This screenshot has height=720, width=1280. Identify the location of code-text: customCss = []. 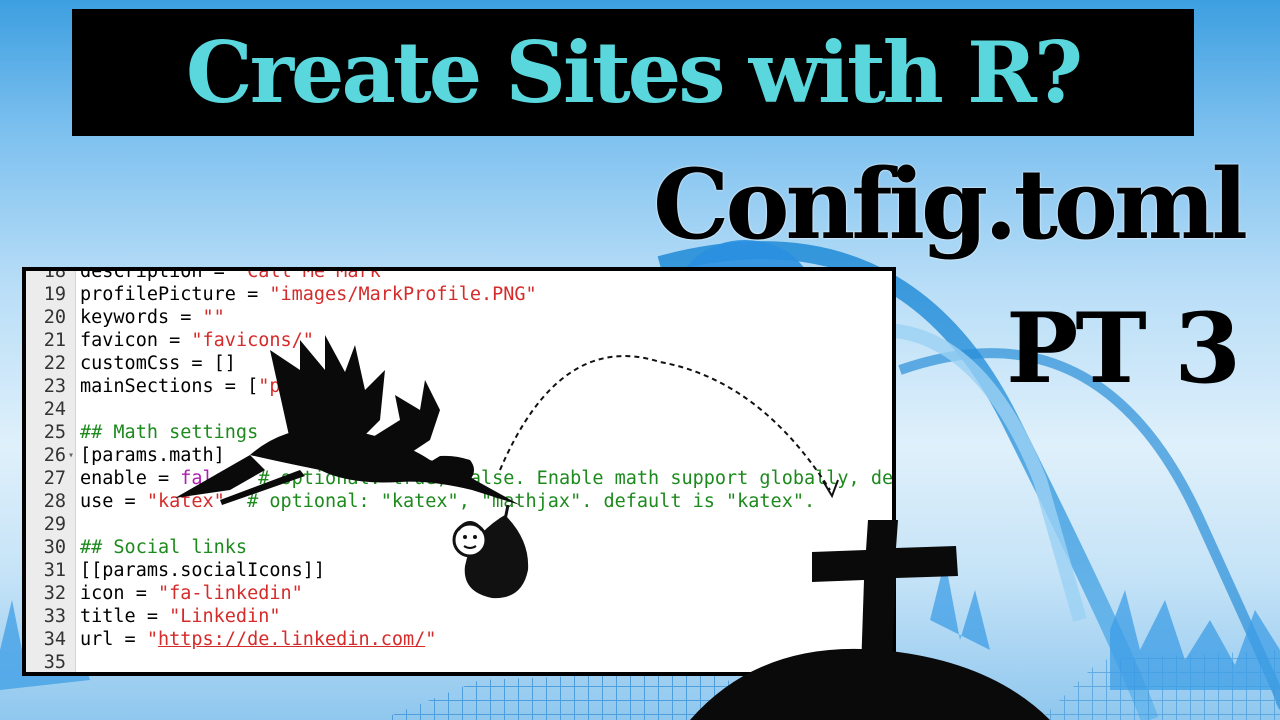
(158, 363).